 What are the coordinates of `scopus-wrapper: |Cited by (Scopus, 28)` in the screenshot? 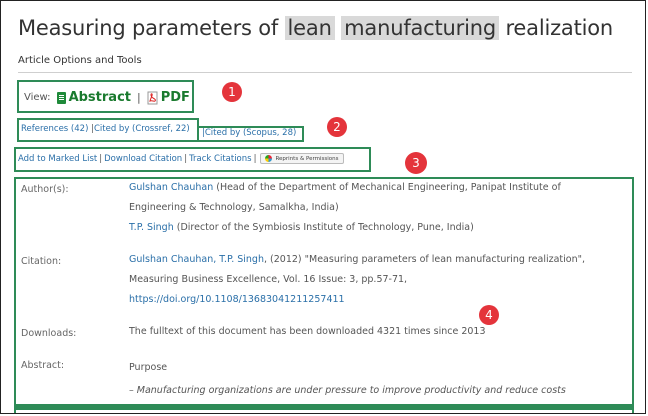 It's located at (249, 133).